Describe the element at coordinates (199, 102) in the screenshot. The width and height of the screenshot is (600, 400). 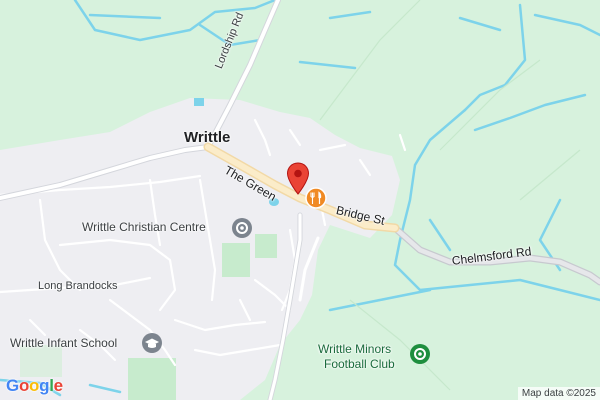
I see `pond` at that location.